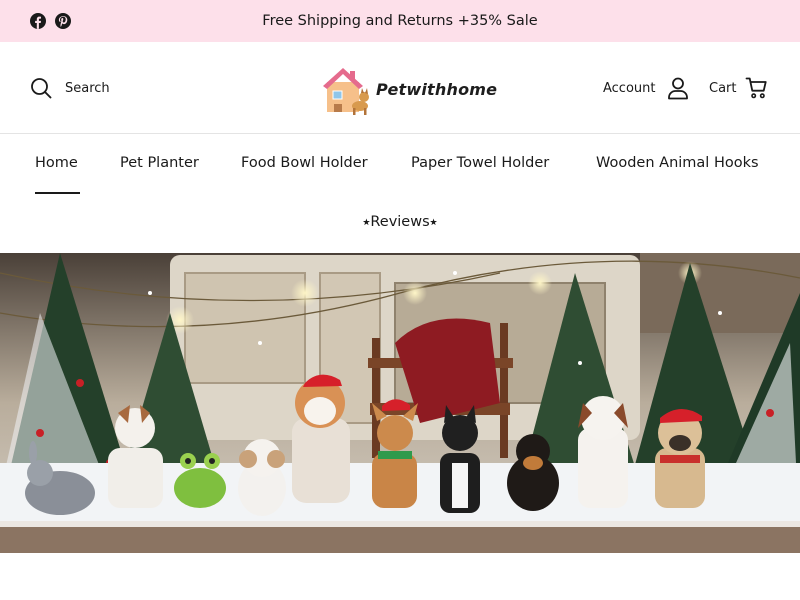 This screenshot has height=600, width=800. Describe the element at coordinates (159, 163) in the screenshot. I see `nav-item-pet-planter: Pet Planter` at that location.